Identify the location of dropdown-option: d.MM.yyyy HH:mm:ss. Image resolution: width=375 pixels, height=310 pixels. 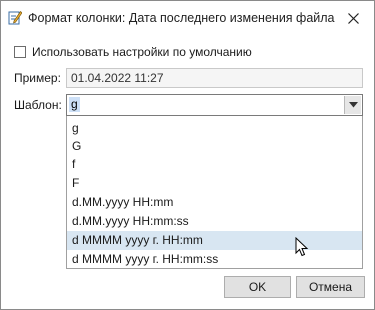
(214, 221).